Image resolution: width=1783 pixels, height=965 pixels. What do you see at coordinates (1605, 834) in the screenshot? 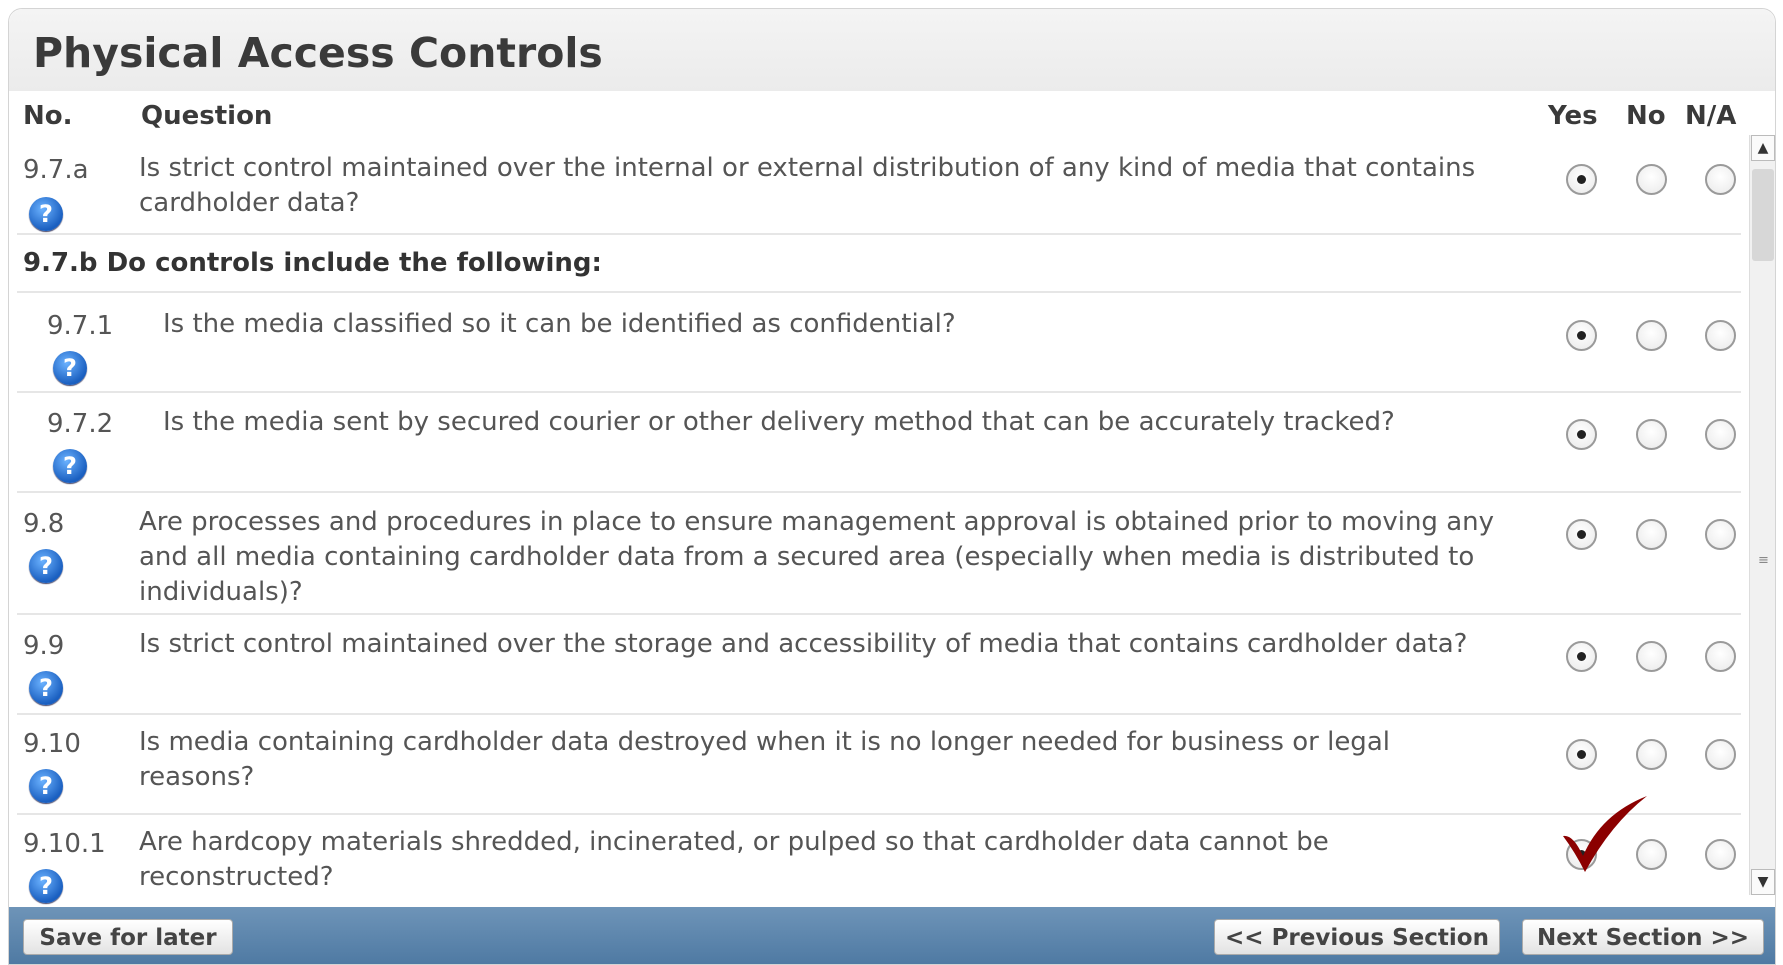
I see `checkmark-icon` at bounding box center [1605, 834].